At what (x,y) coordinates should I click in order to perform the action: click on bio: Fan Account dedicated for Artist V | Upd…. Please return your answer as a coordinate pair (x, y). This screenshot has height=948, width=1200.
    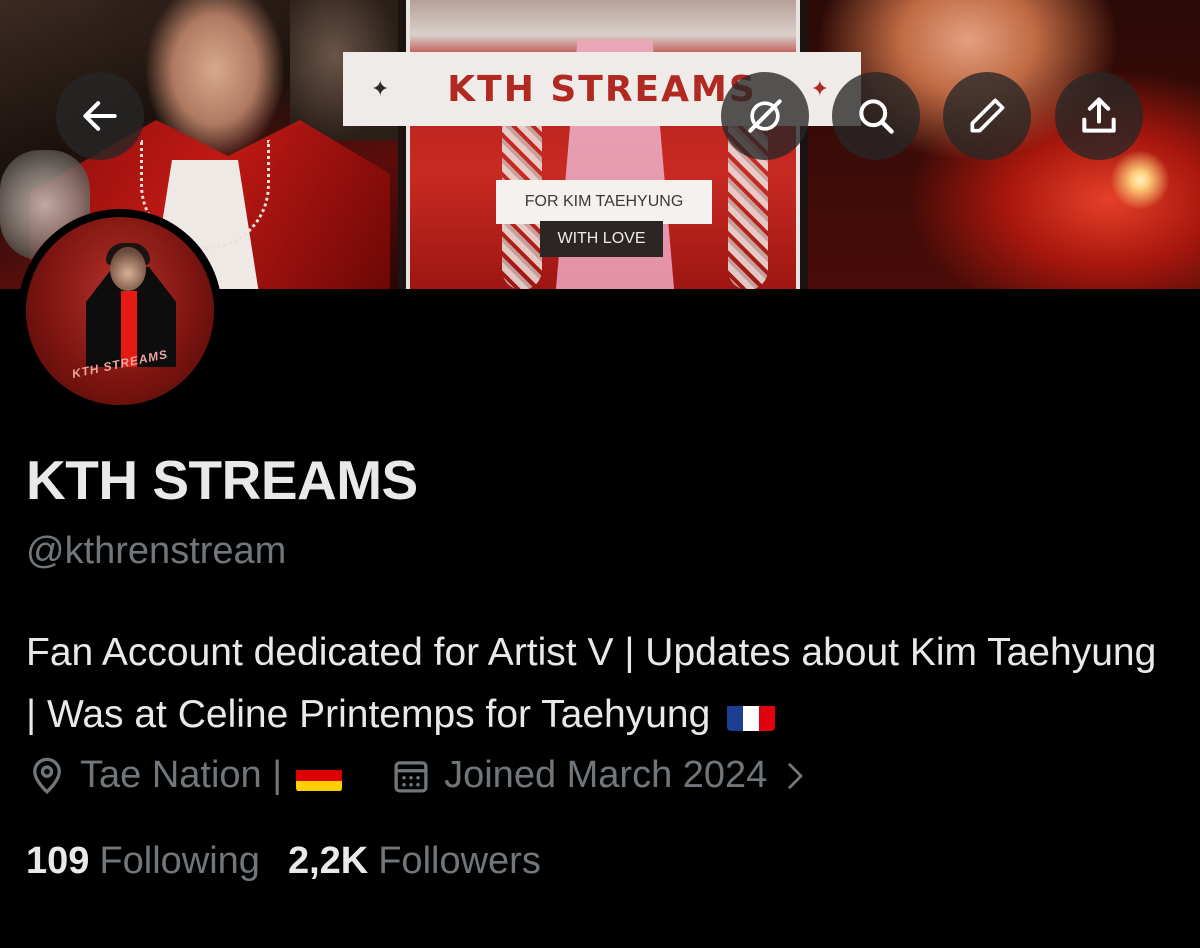
    Looking at the image, I should click on (601, 684).